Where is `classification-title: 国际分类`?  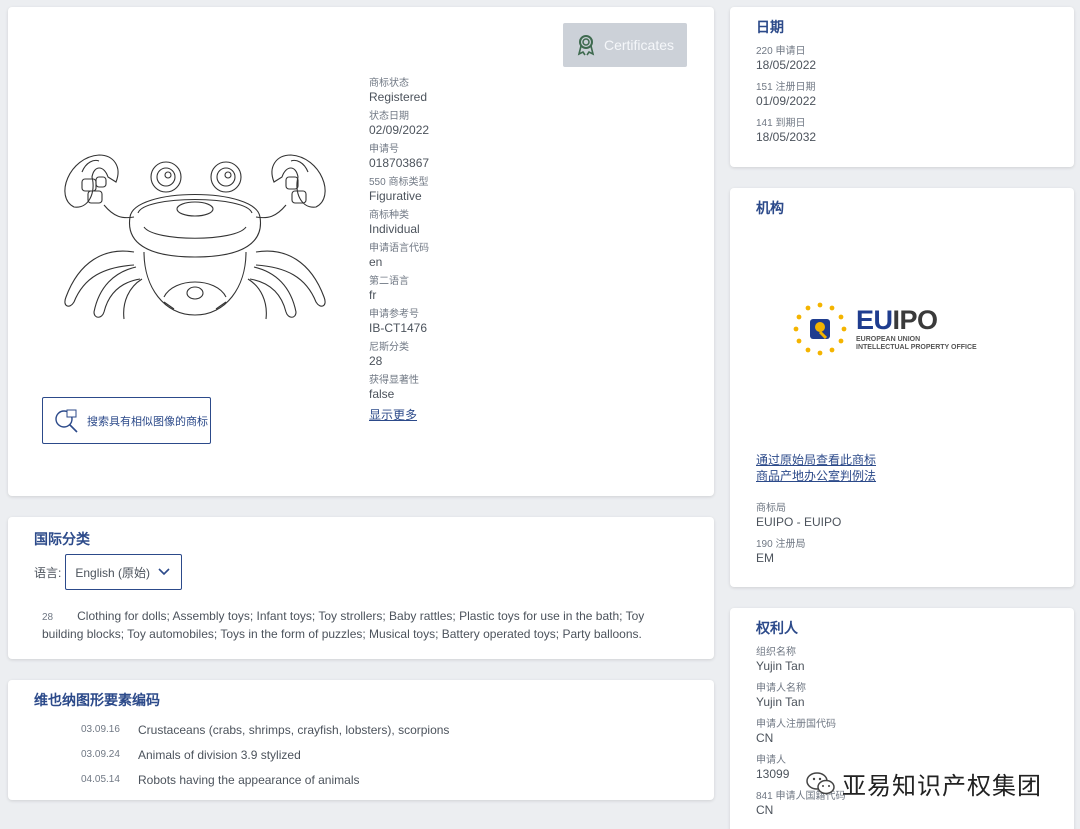 classification-title: 国际分类 is located at coordinates (62, 539).